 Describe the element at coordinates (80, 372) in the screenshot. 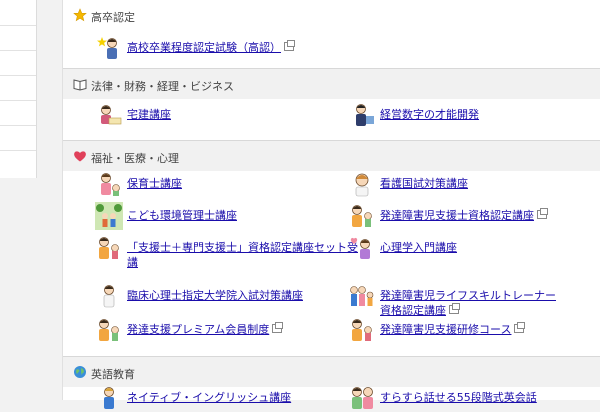

I see `globe-icon` at that location.